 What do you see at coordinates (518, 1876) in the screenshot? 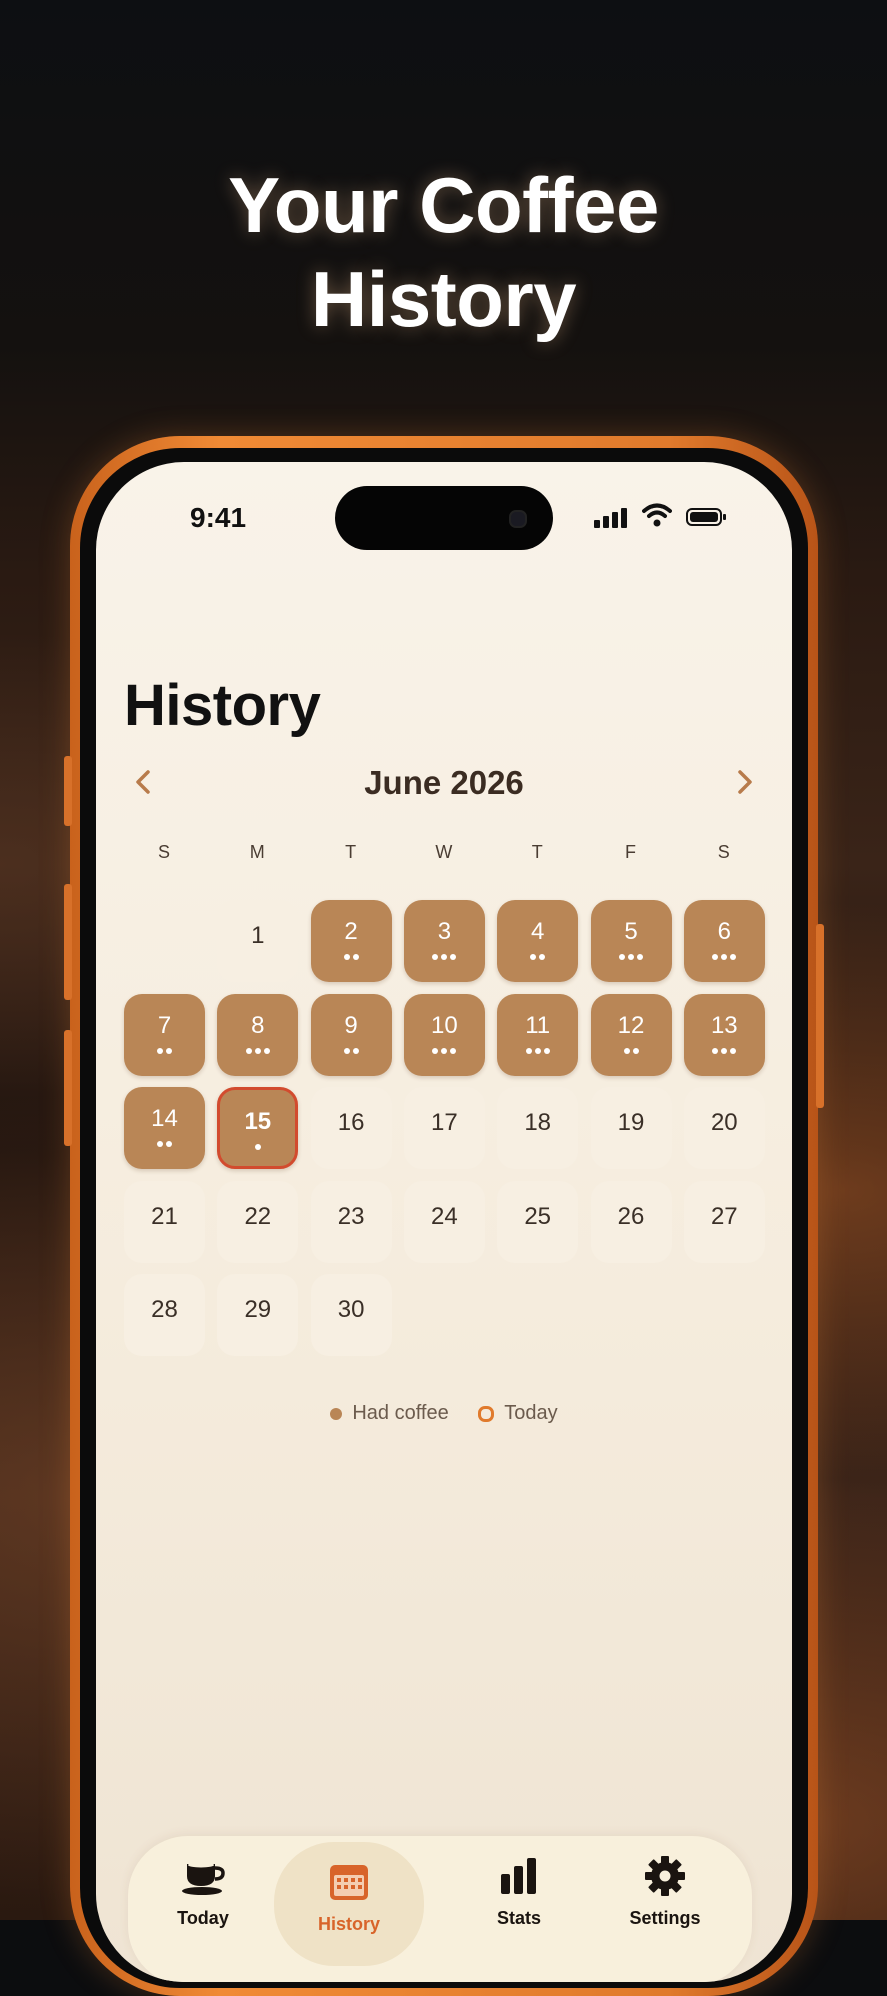
I see `bar-chart-icon` at bounding box center [518, 1876].